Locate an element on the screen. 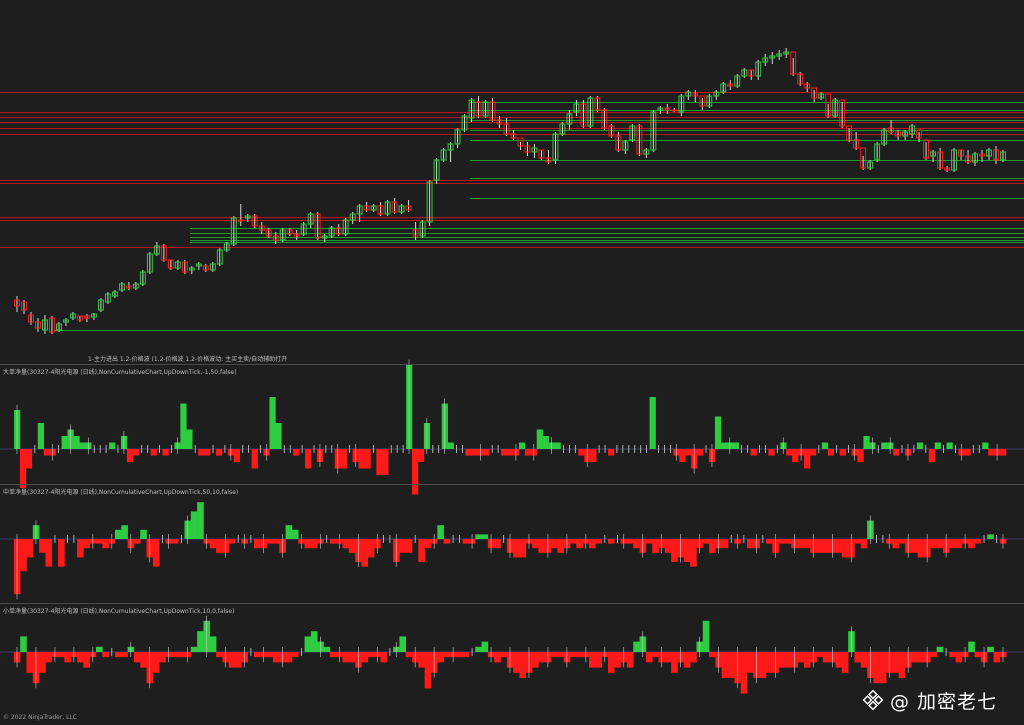 The height and width of the screenshot is (725, 1024). medium-order-histogram is located at coordinates (512, 551).